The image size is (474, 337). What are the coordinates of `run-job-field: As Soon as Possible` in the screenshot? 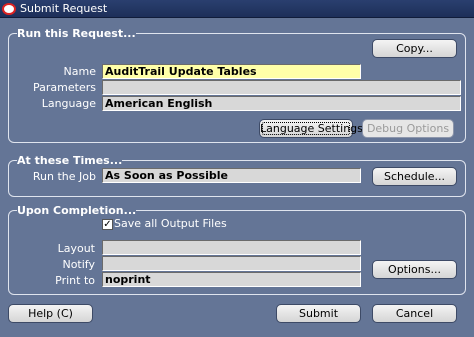 It's located at (231, 175).